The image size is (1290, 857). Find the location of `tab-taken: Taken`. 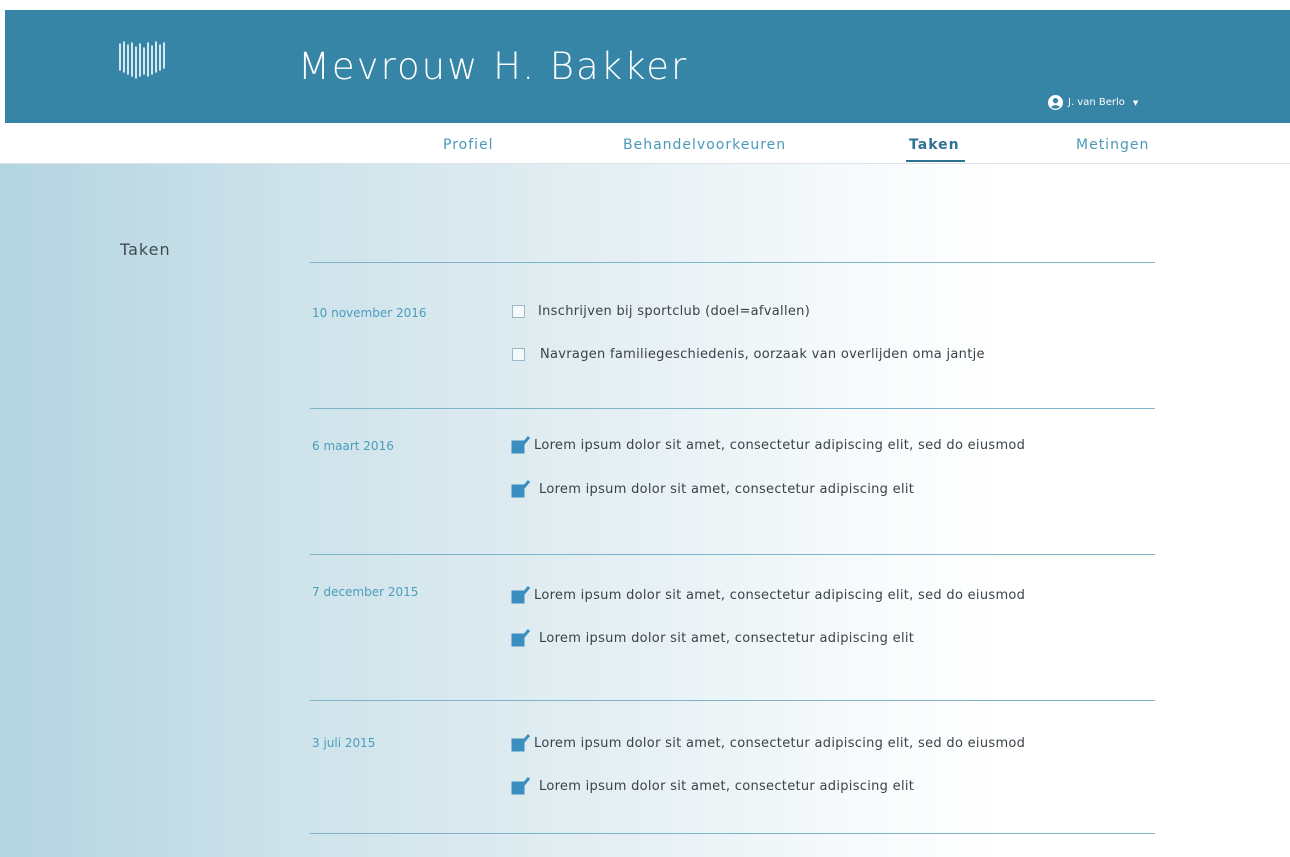

tab-taken: Taken is located at coordinates (935, 149).